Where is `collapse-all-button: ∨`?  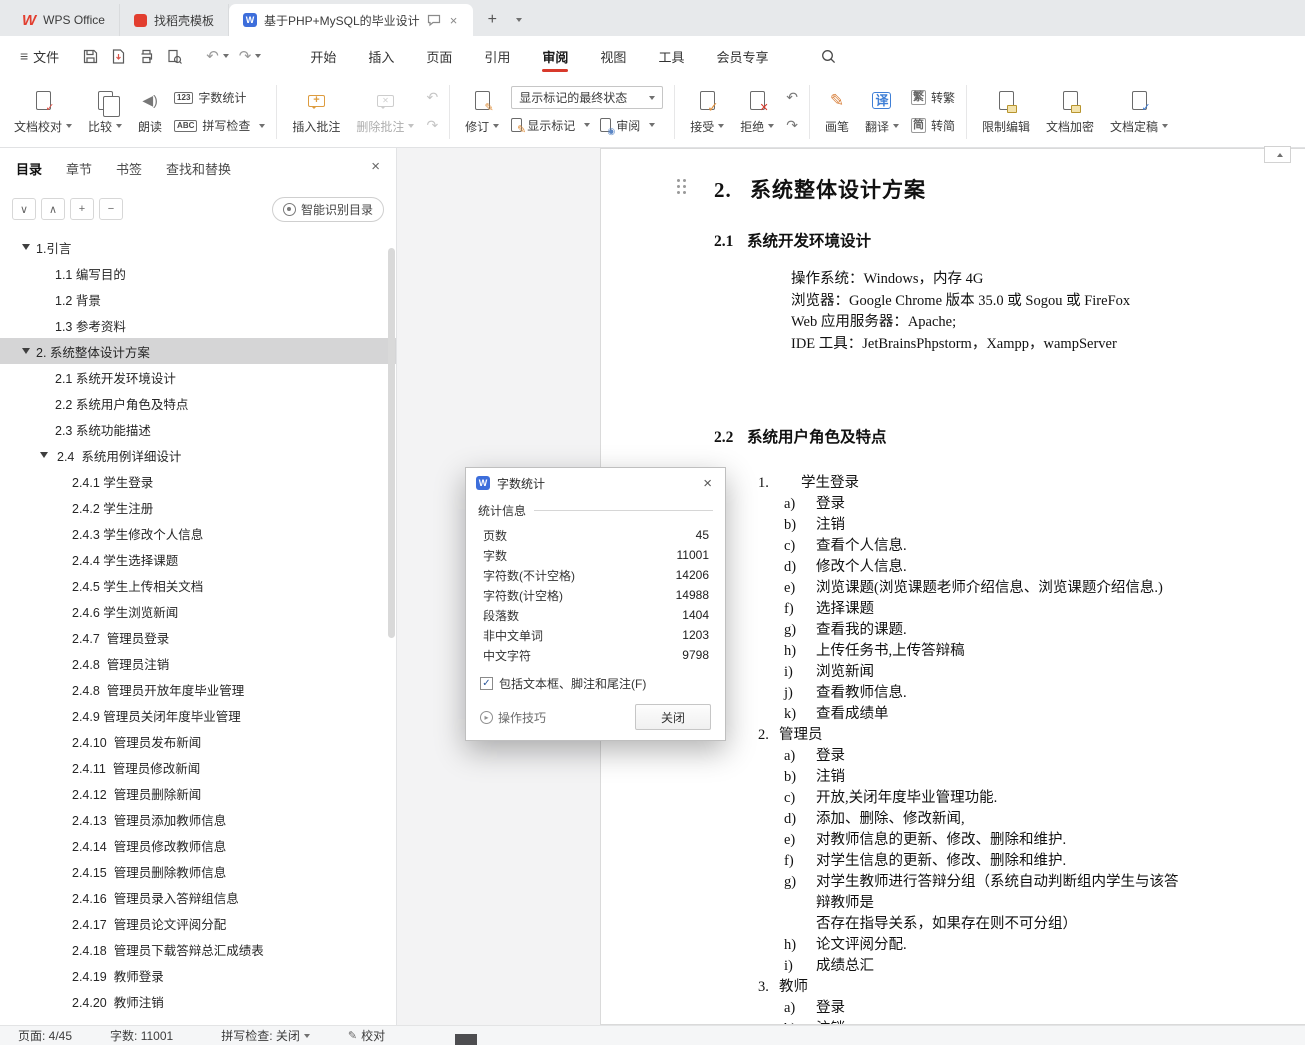
collapse-all-button: ∨ is located at coordinates (24, 209).